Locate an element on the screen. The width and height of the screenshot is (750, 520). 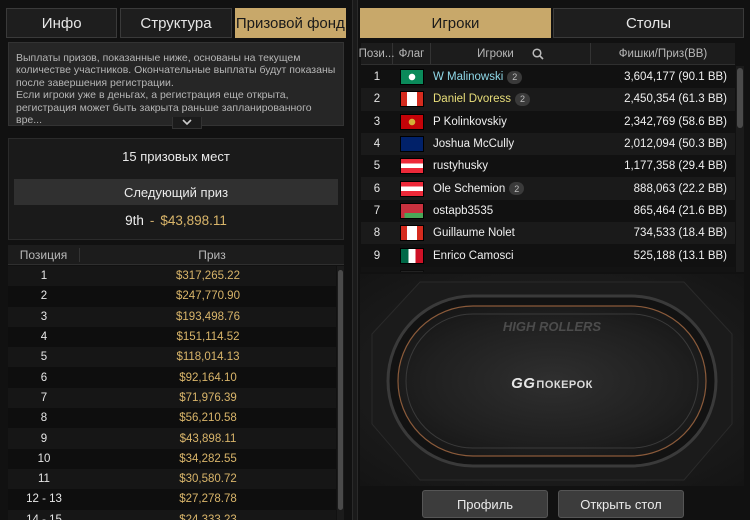
tab-info: Инфо is located at coordinates (62, 23).